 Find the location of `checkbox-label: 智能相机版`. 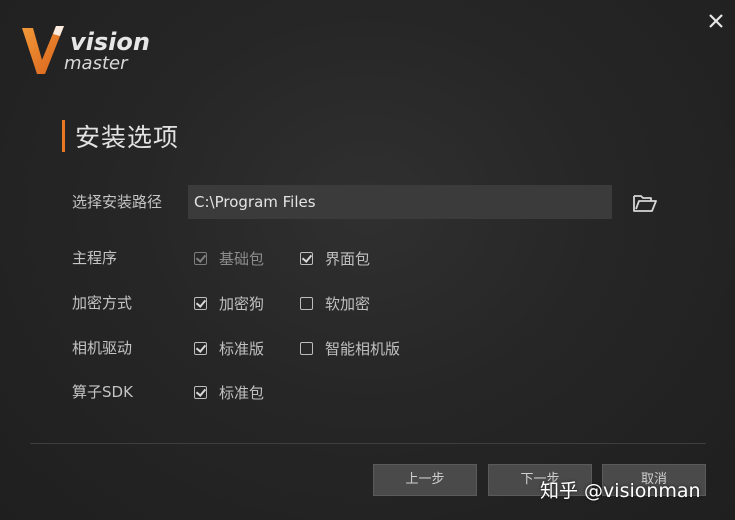

checkbox-label: 智能相机版 is located at coordinates (363, 348).